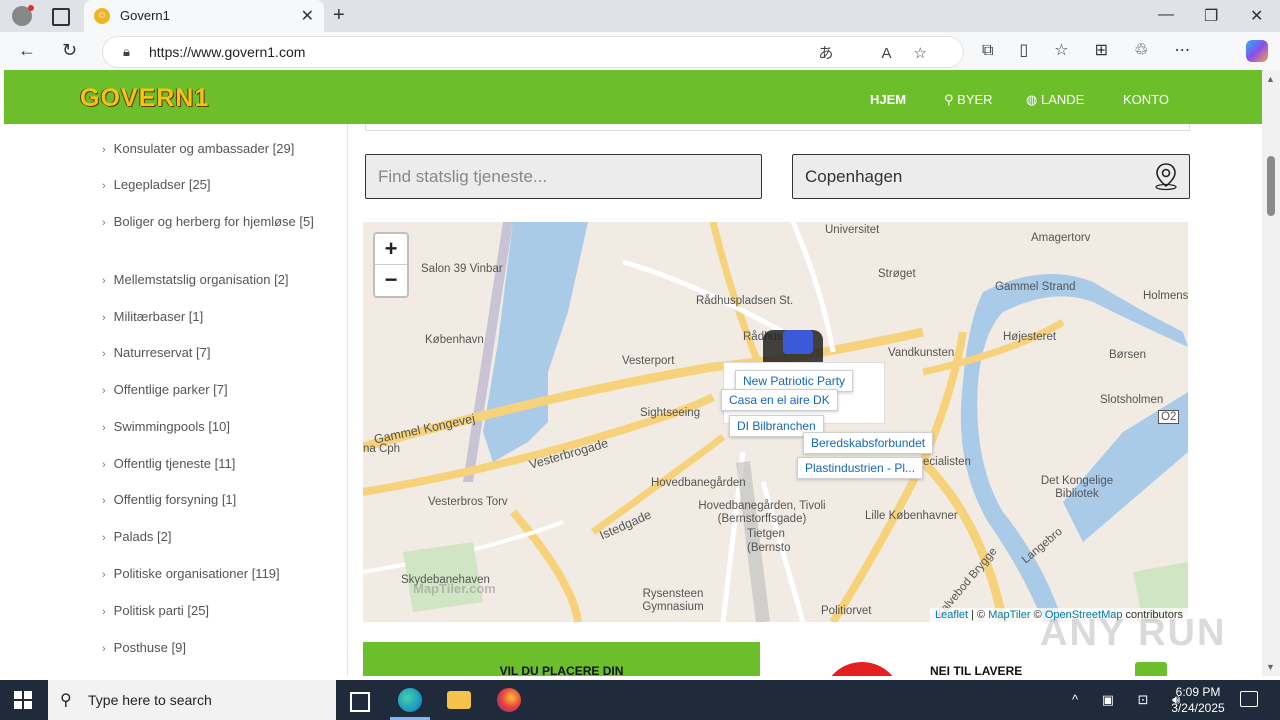 The image size is (1280, 720). Describe the element at coordinates (172, 426) in the screenshot. I see `category-label: Swimmingpools [10]` at that location.